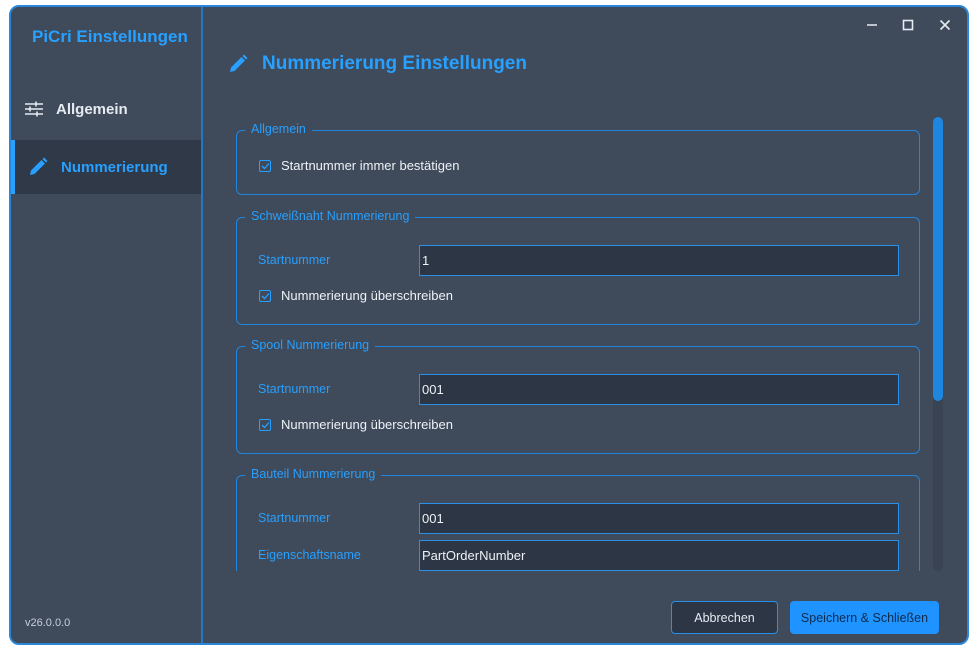  What do you see at coordinates (659, 389) in the screenshot?
I see `spool-start-input` at bounding box center [659, 389].